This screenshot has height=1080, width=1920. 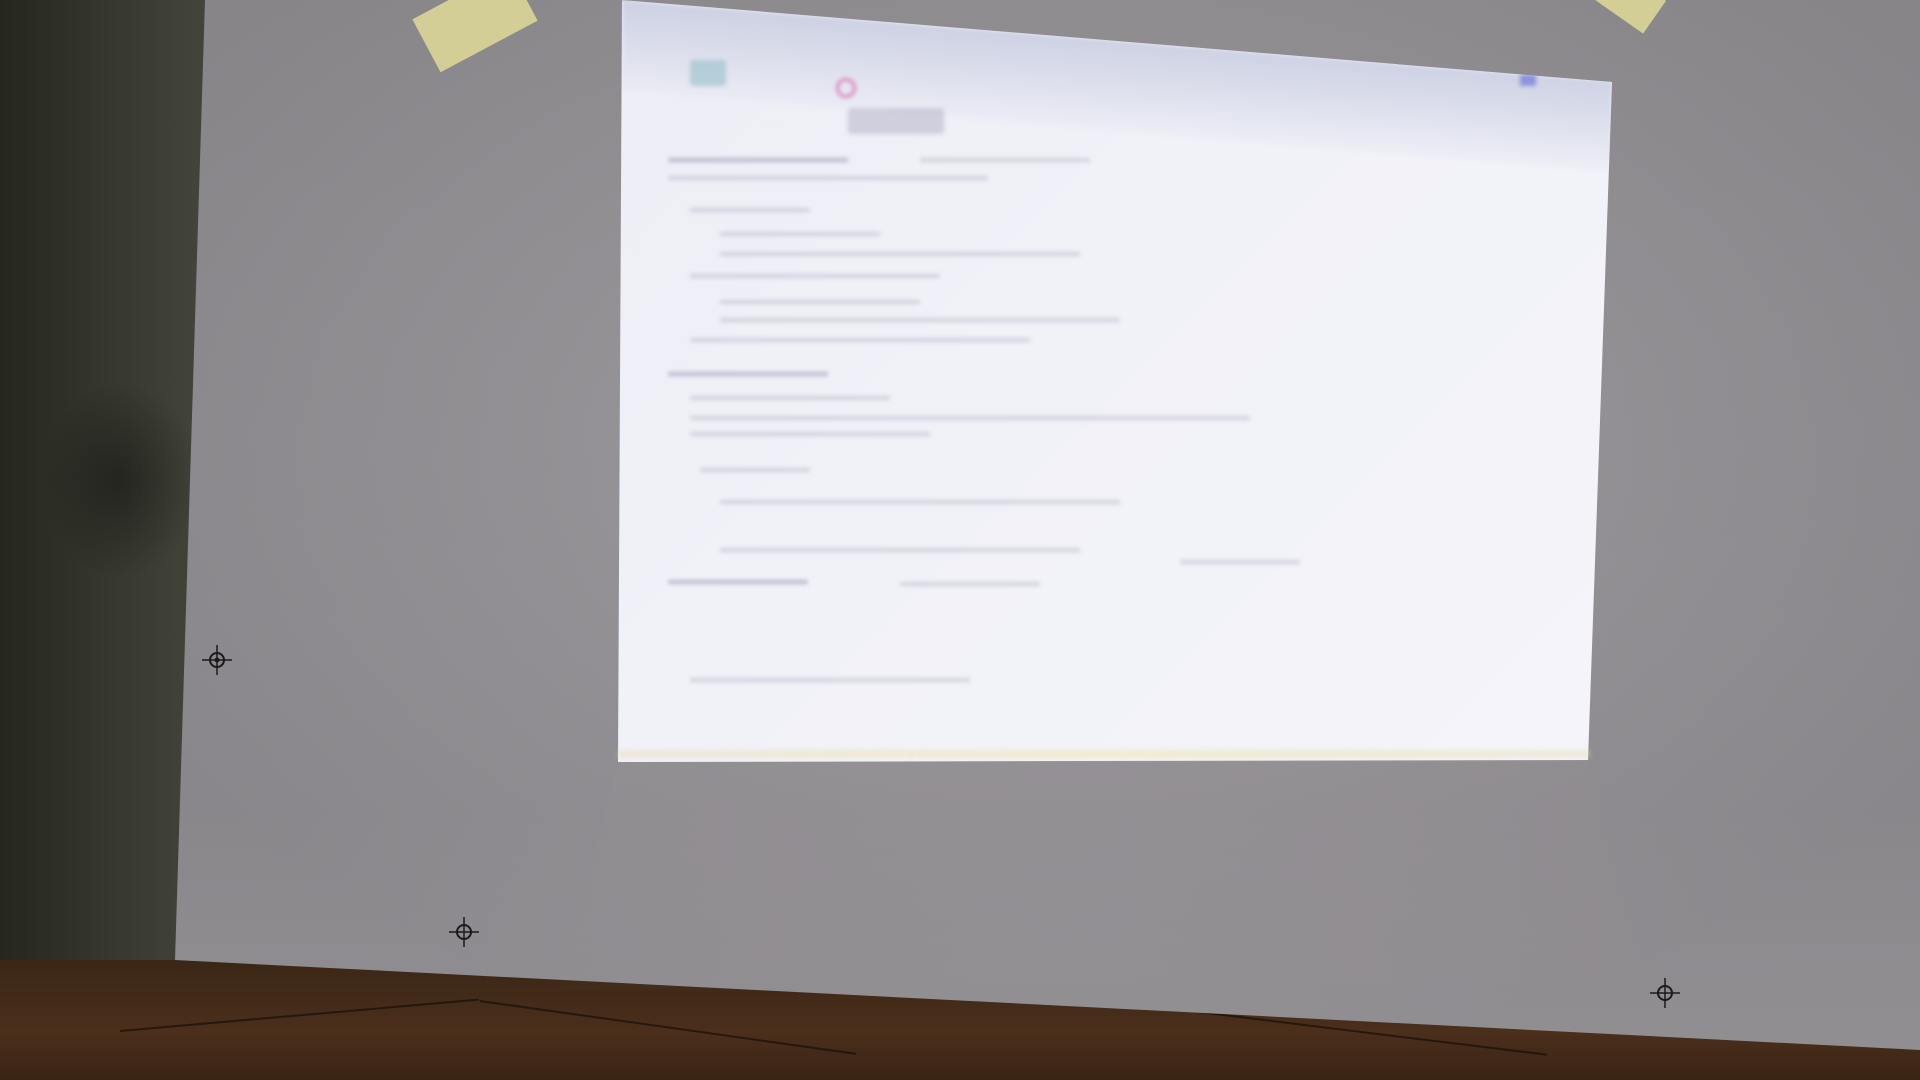 I want to click on projected-logo-icon, so click(x=708, y=73).